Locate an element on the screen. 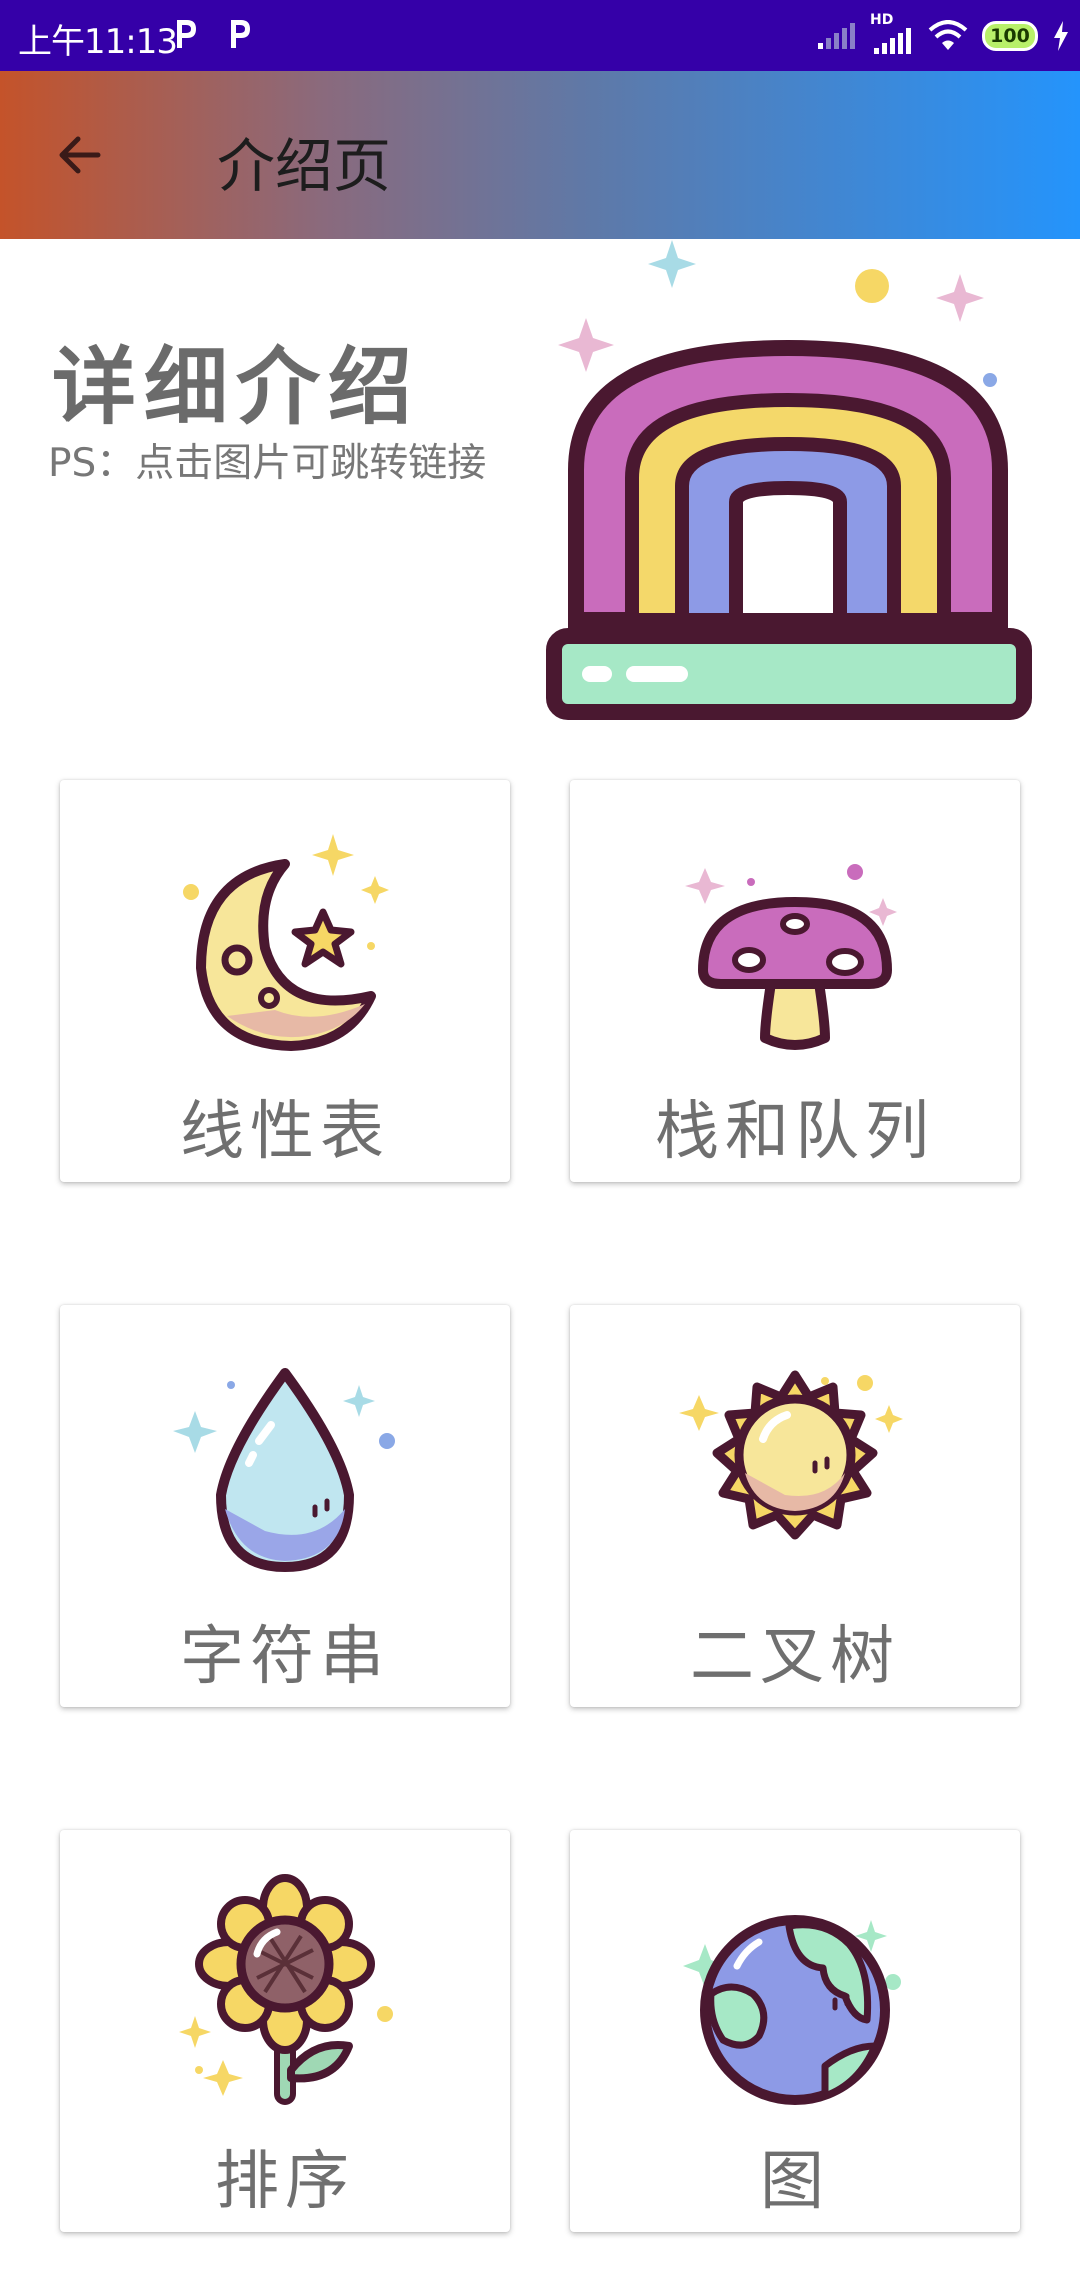 The image size is (1080, 2295). status-time: 上午11:13 is located at coordinates (98, 42).